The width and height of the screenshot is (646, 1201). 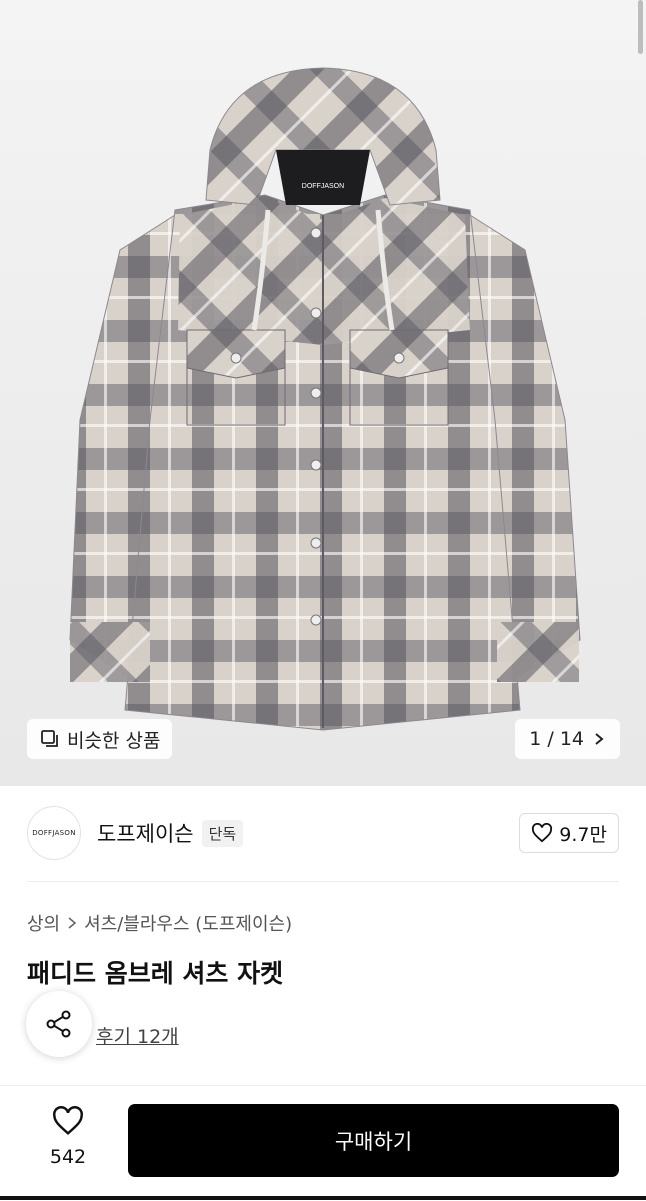 I want to click on brand-like-button: 9.7만, so click(x=569, y=833).